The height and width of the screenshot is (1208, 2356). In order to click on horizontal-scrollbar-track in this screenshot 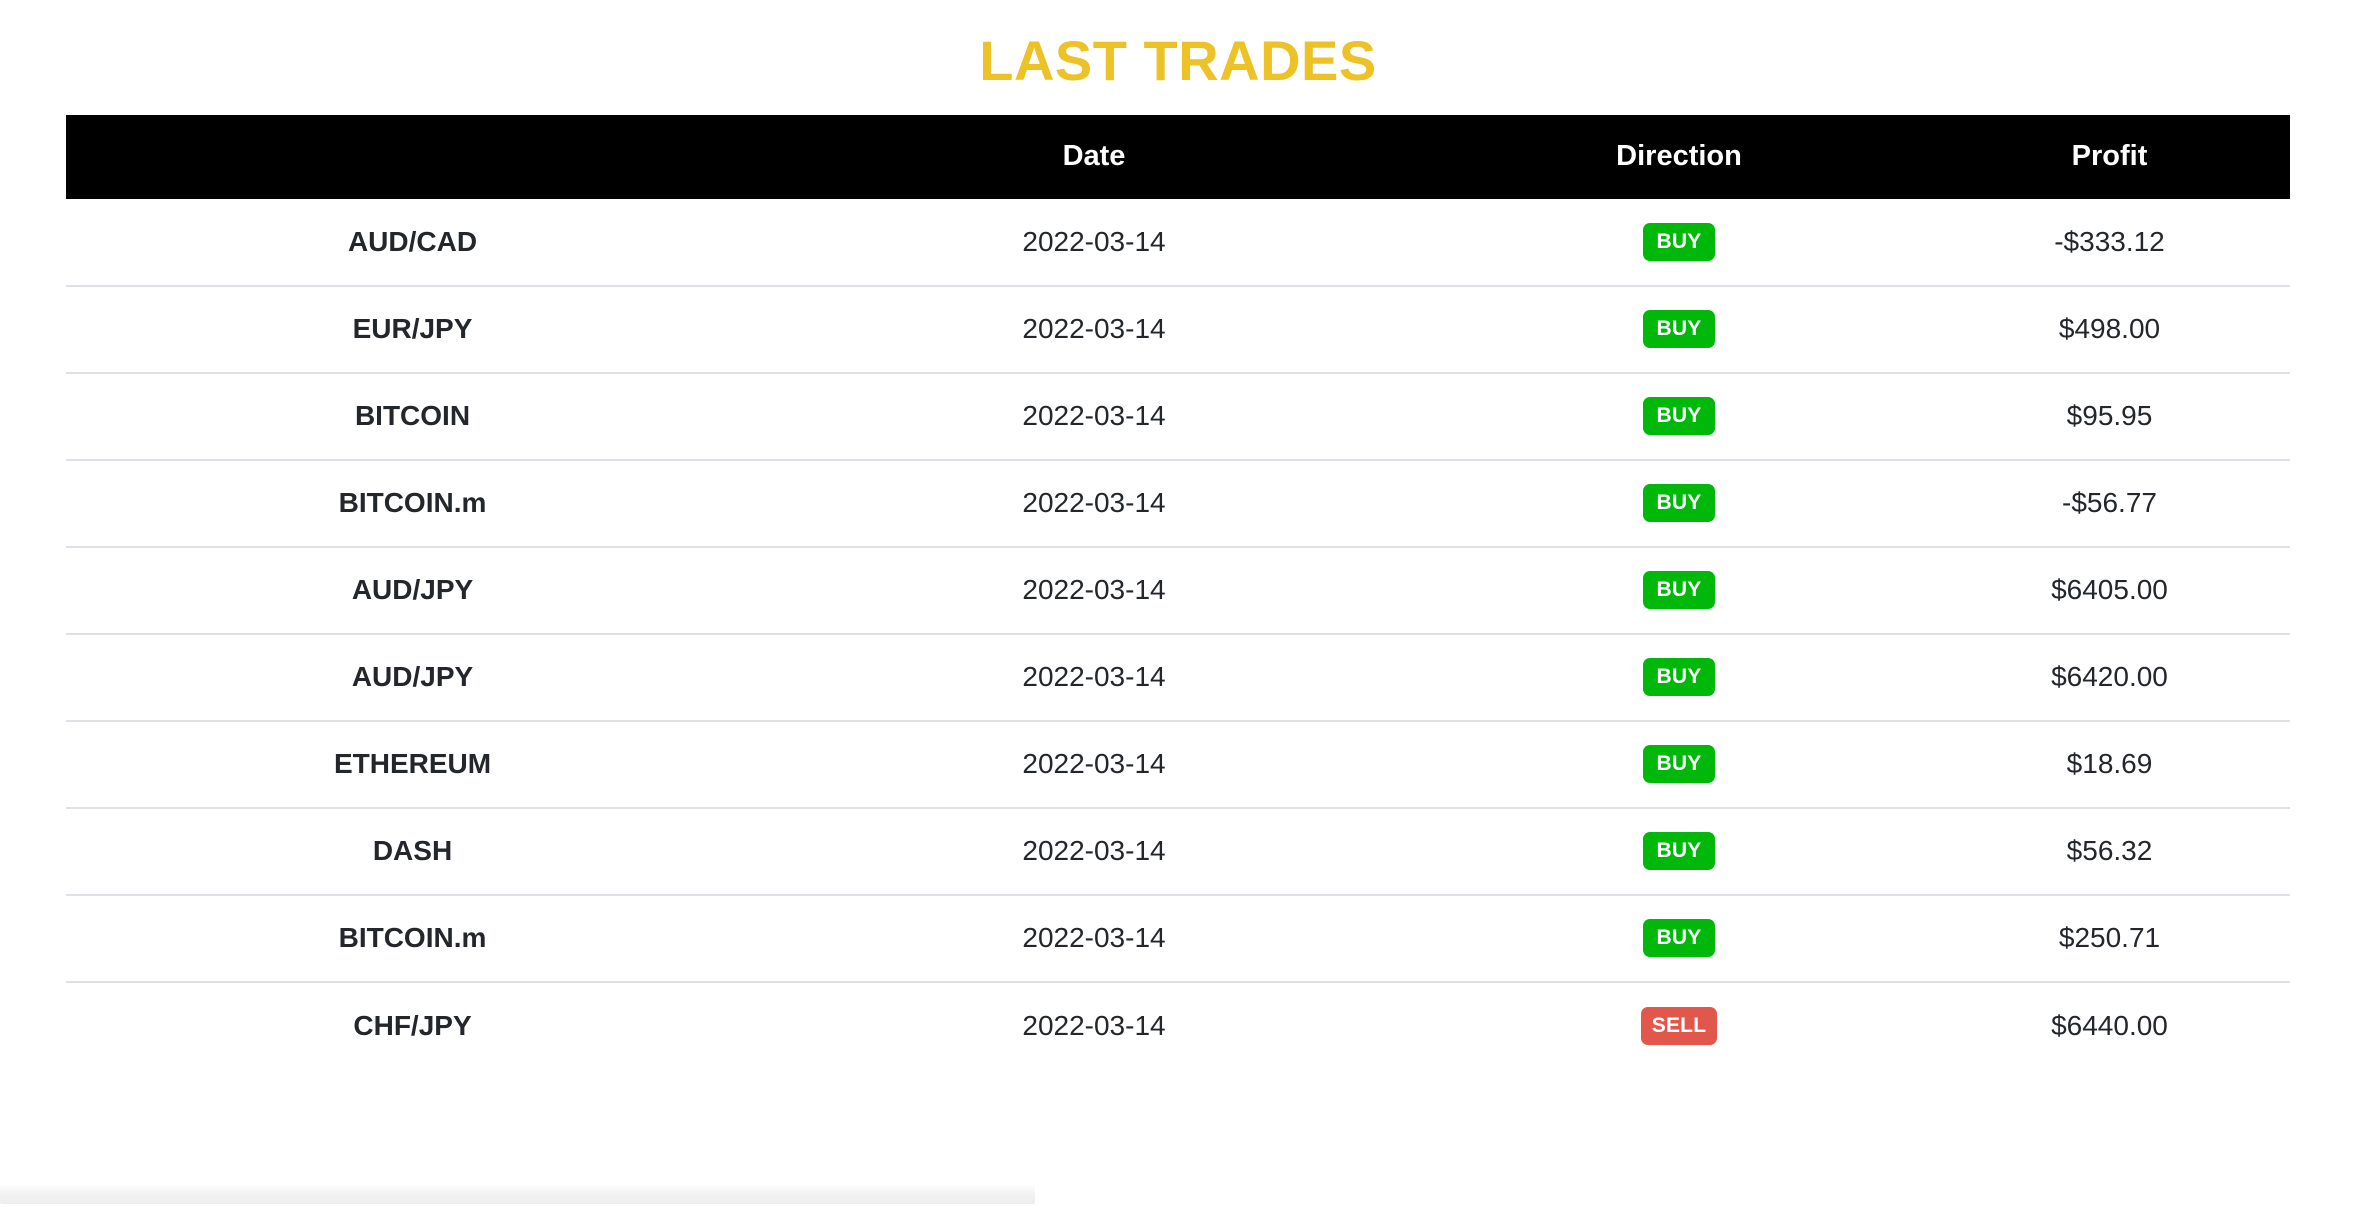, I will do `click(1178, 1195)`.